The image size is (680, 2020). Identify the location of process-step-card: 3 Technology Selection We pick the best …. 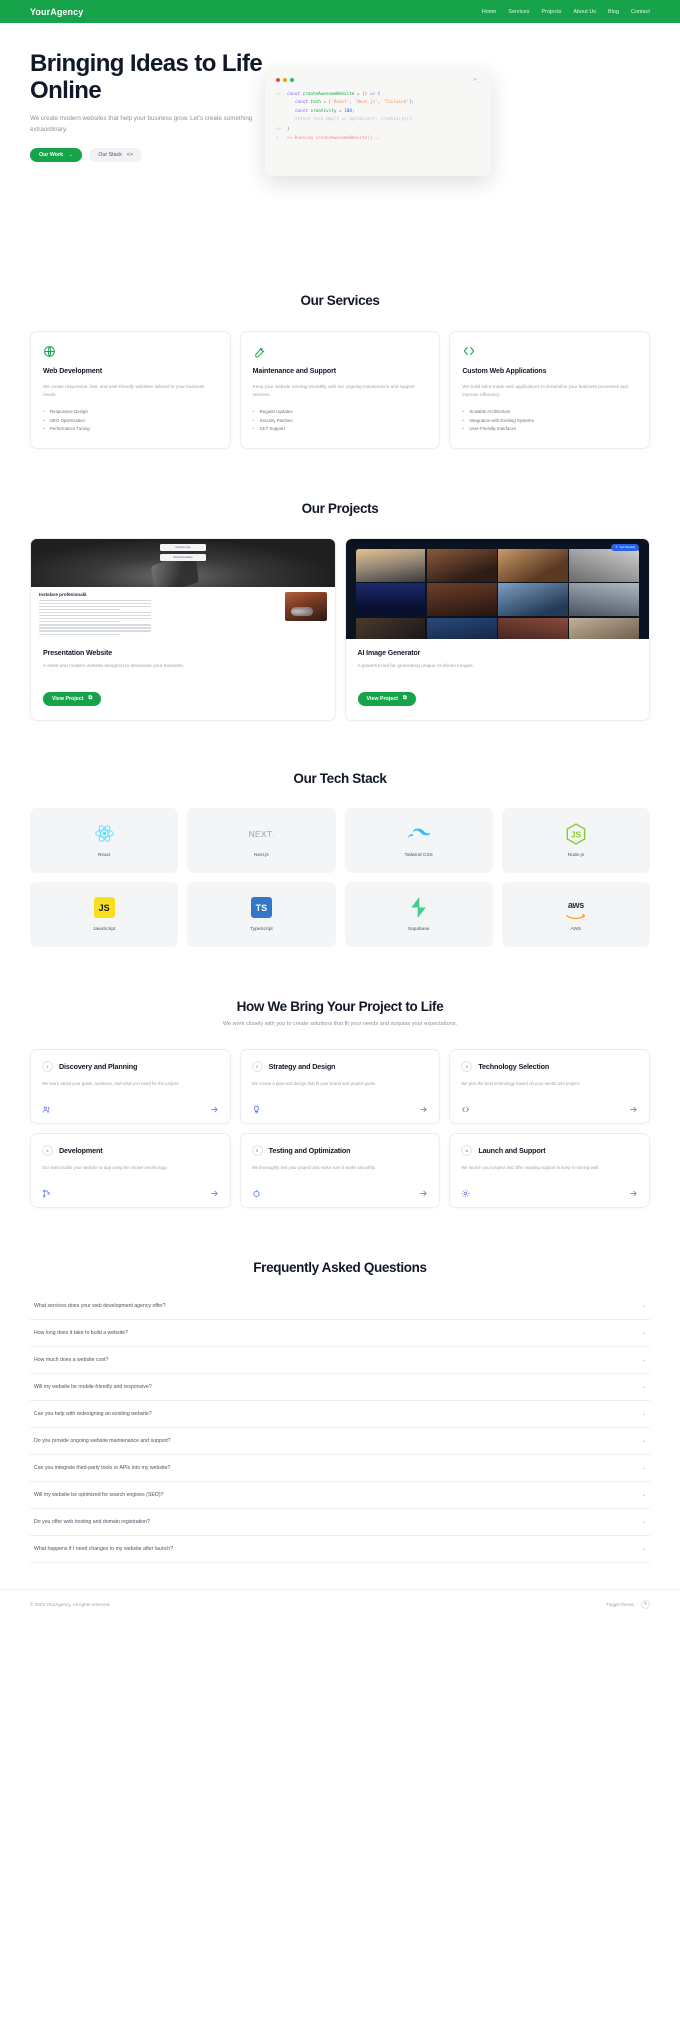
(549, 1086).